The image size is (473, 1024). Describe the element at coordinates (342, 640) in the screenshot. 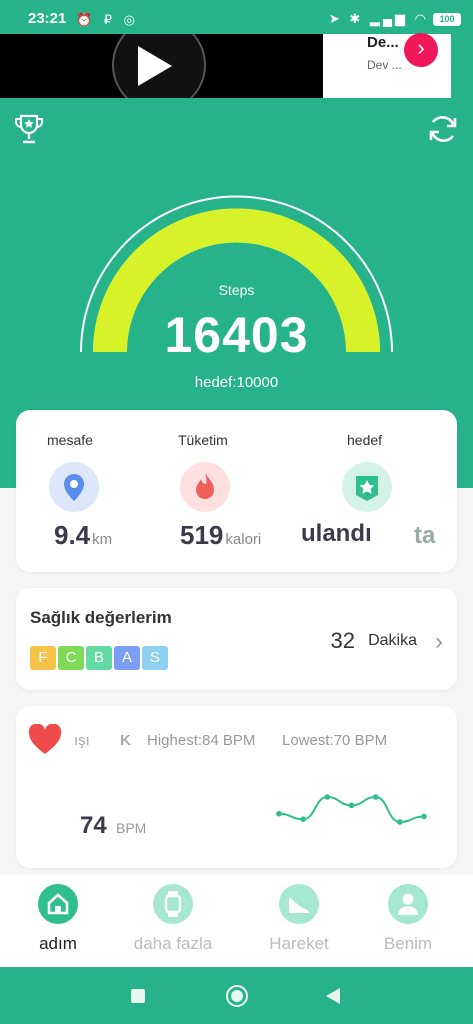

I see `duration-value: 32` at that location.